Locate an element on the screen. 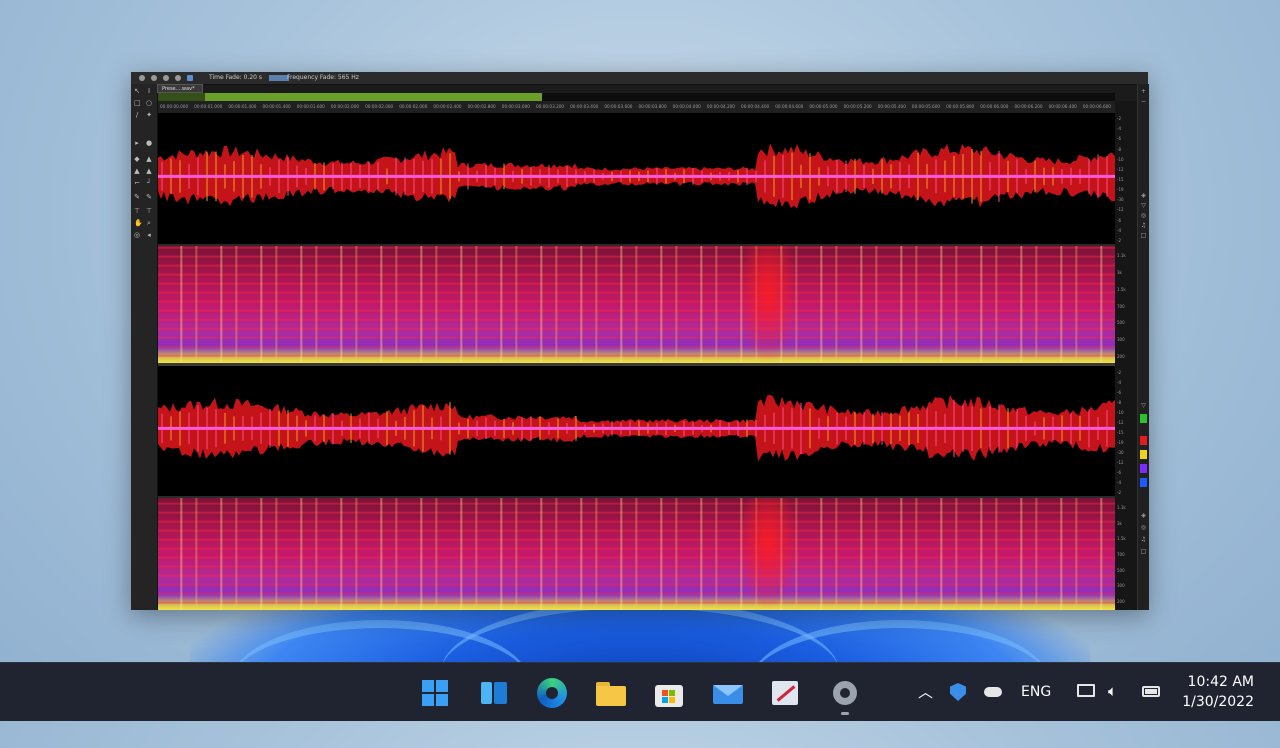 The image size is (1280, 748). zoom-tool-icon: ⌕ is located at coordinates (149, 223).